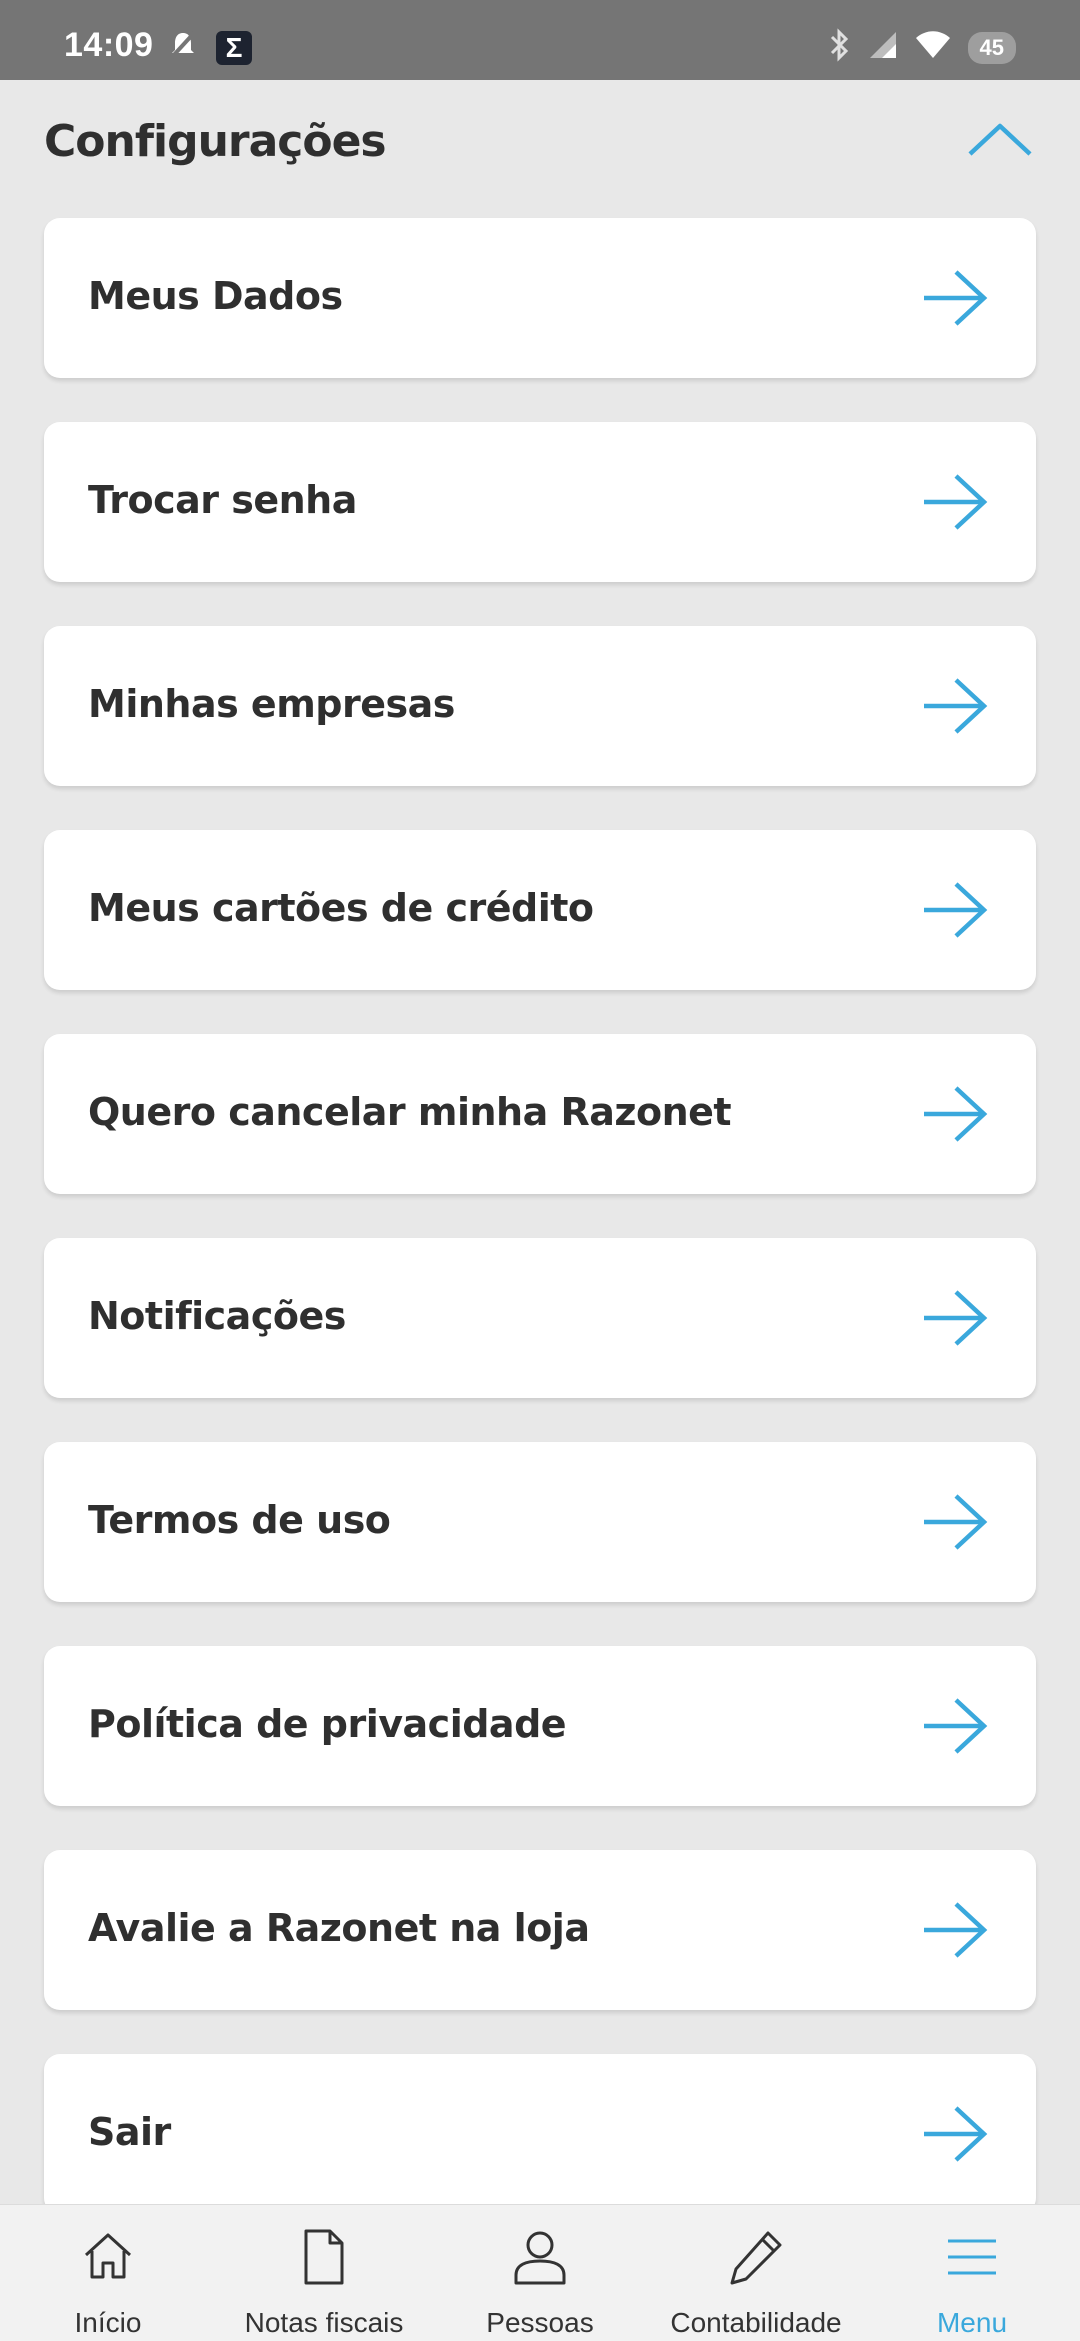 The image size is (1080, 2341). What do you see at coordinates (972, 2322) in the screenshot?
I see `nav-label: Menu` at bounding box center [972, 2322].